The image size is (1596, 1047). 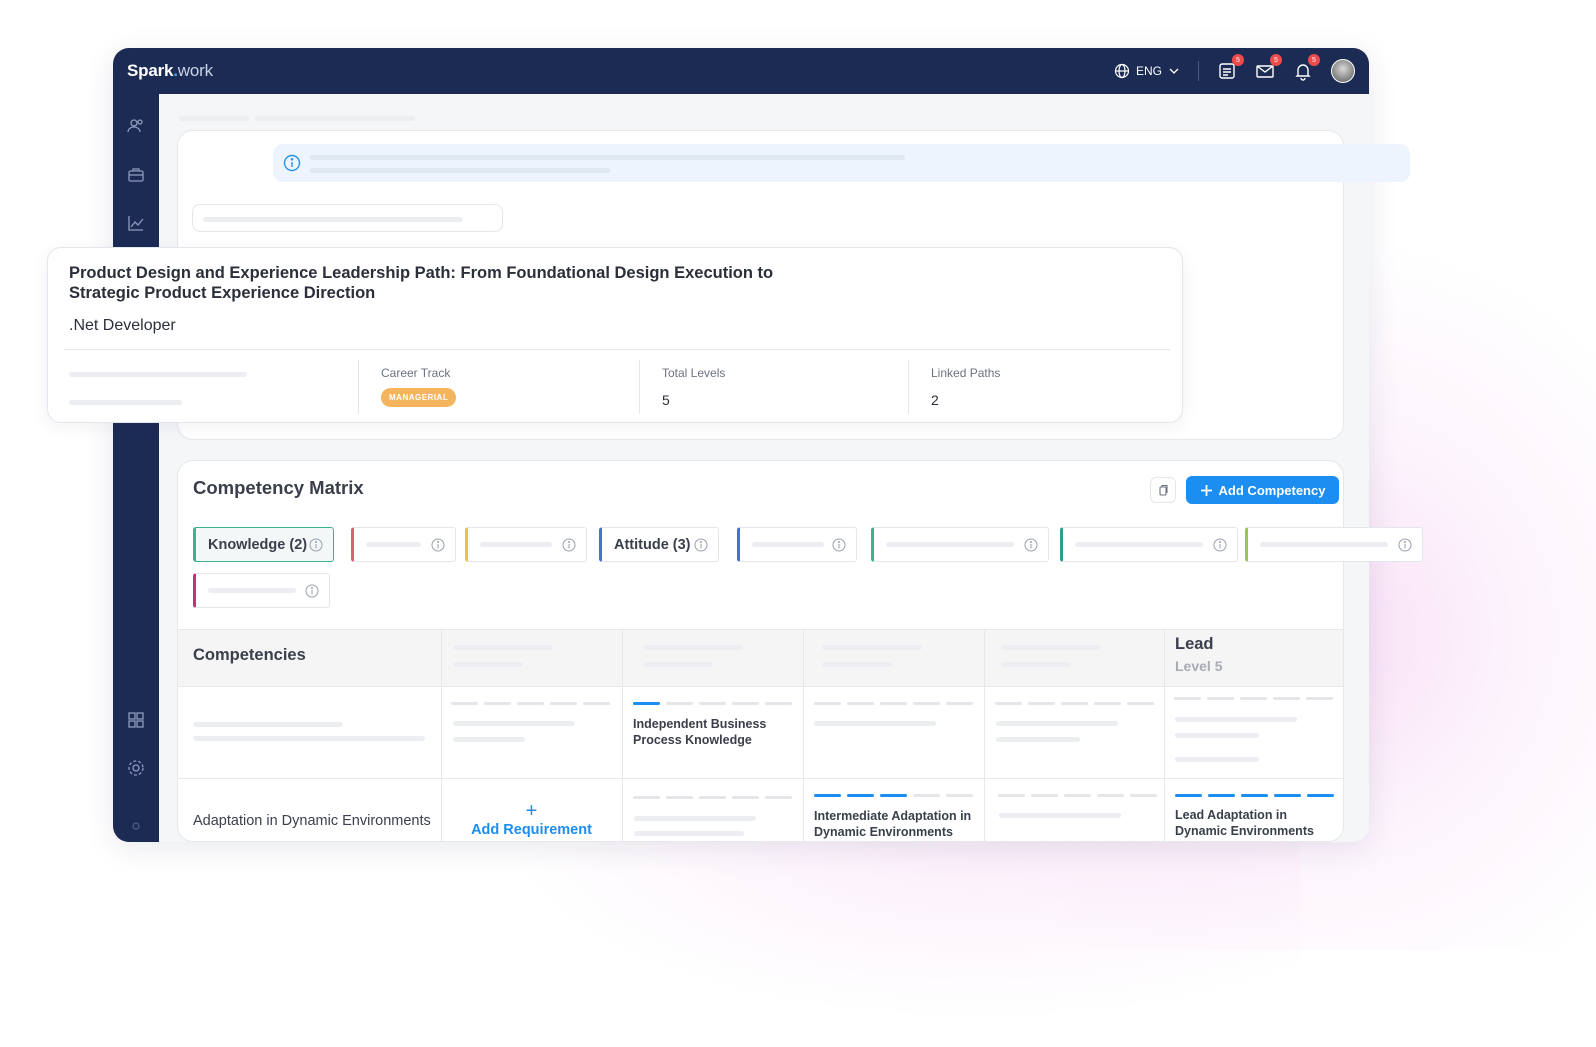 What do you see at coordinates (1306, 67) in the screenshot?
I see `notifications-button: 5` at bounding box center [1306, 67].